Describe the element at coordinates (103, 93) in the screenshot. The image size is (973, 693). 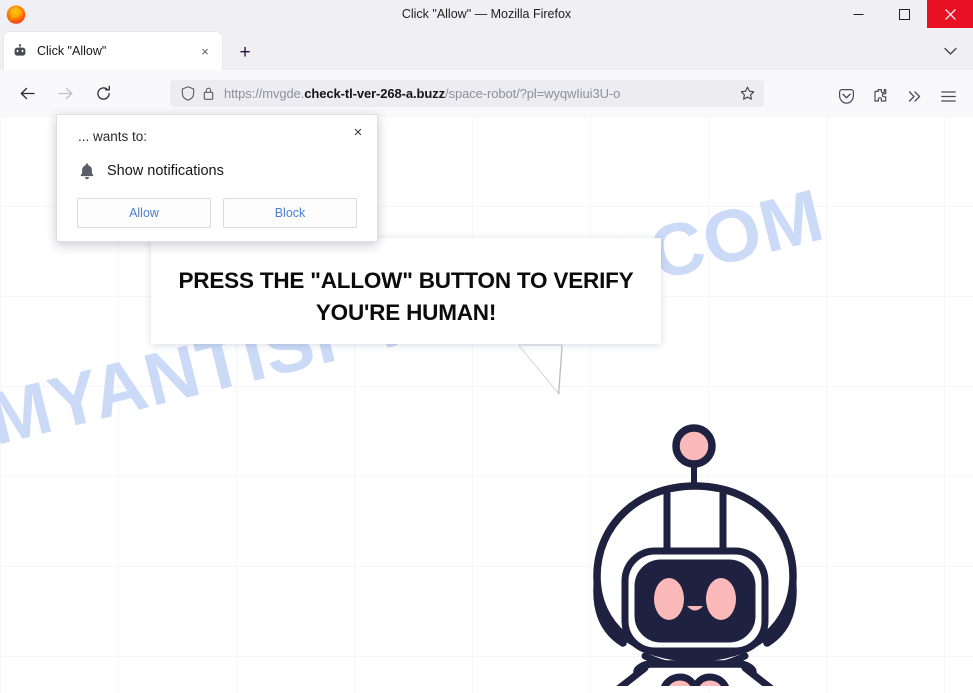
I see `reload-button` at that location.